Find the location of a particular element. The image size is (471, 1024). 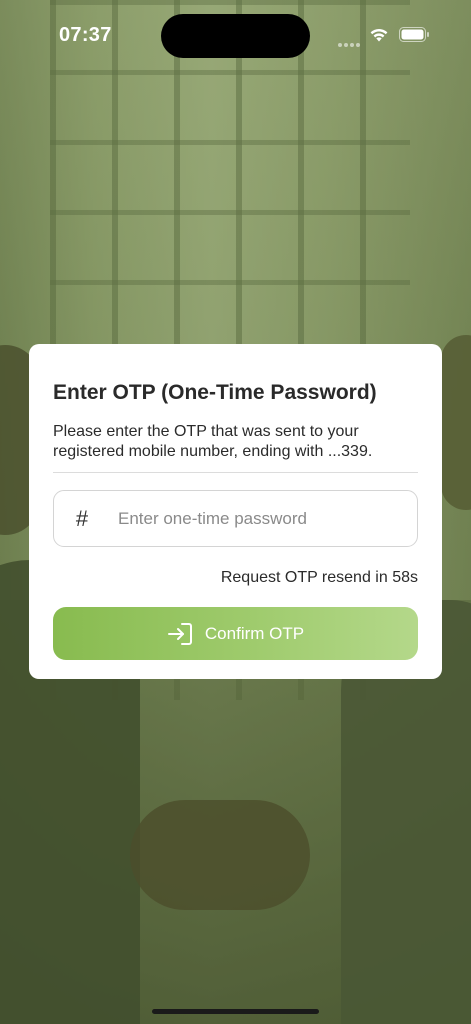

dynamic-island is located at coordinates (235, 36).